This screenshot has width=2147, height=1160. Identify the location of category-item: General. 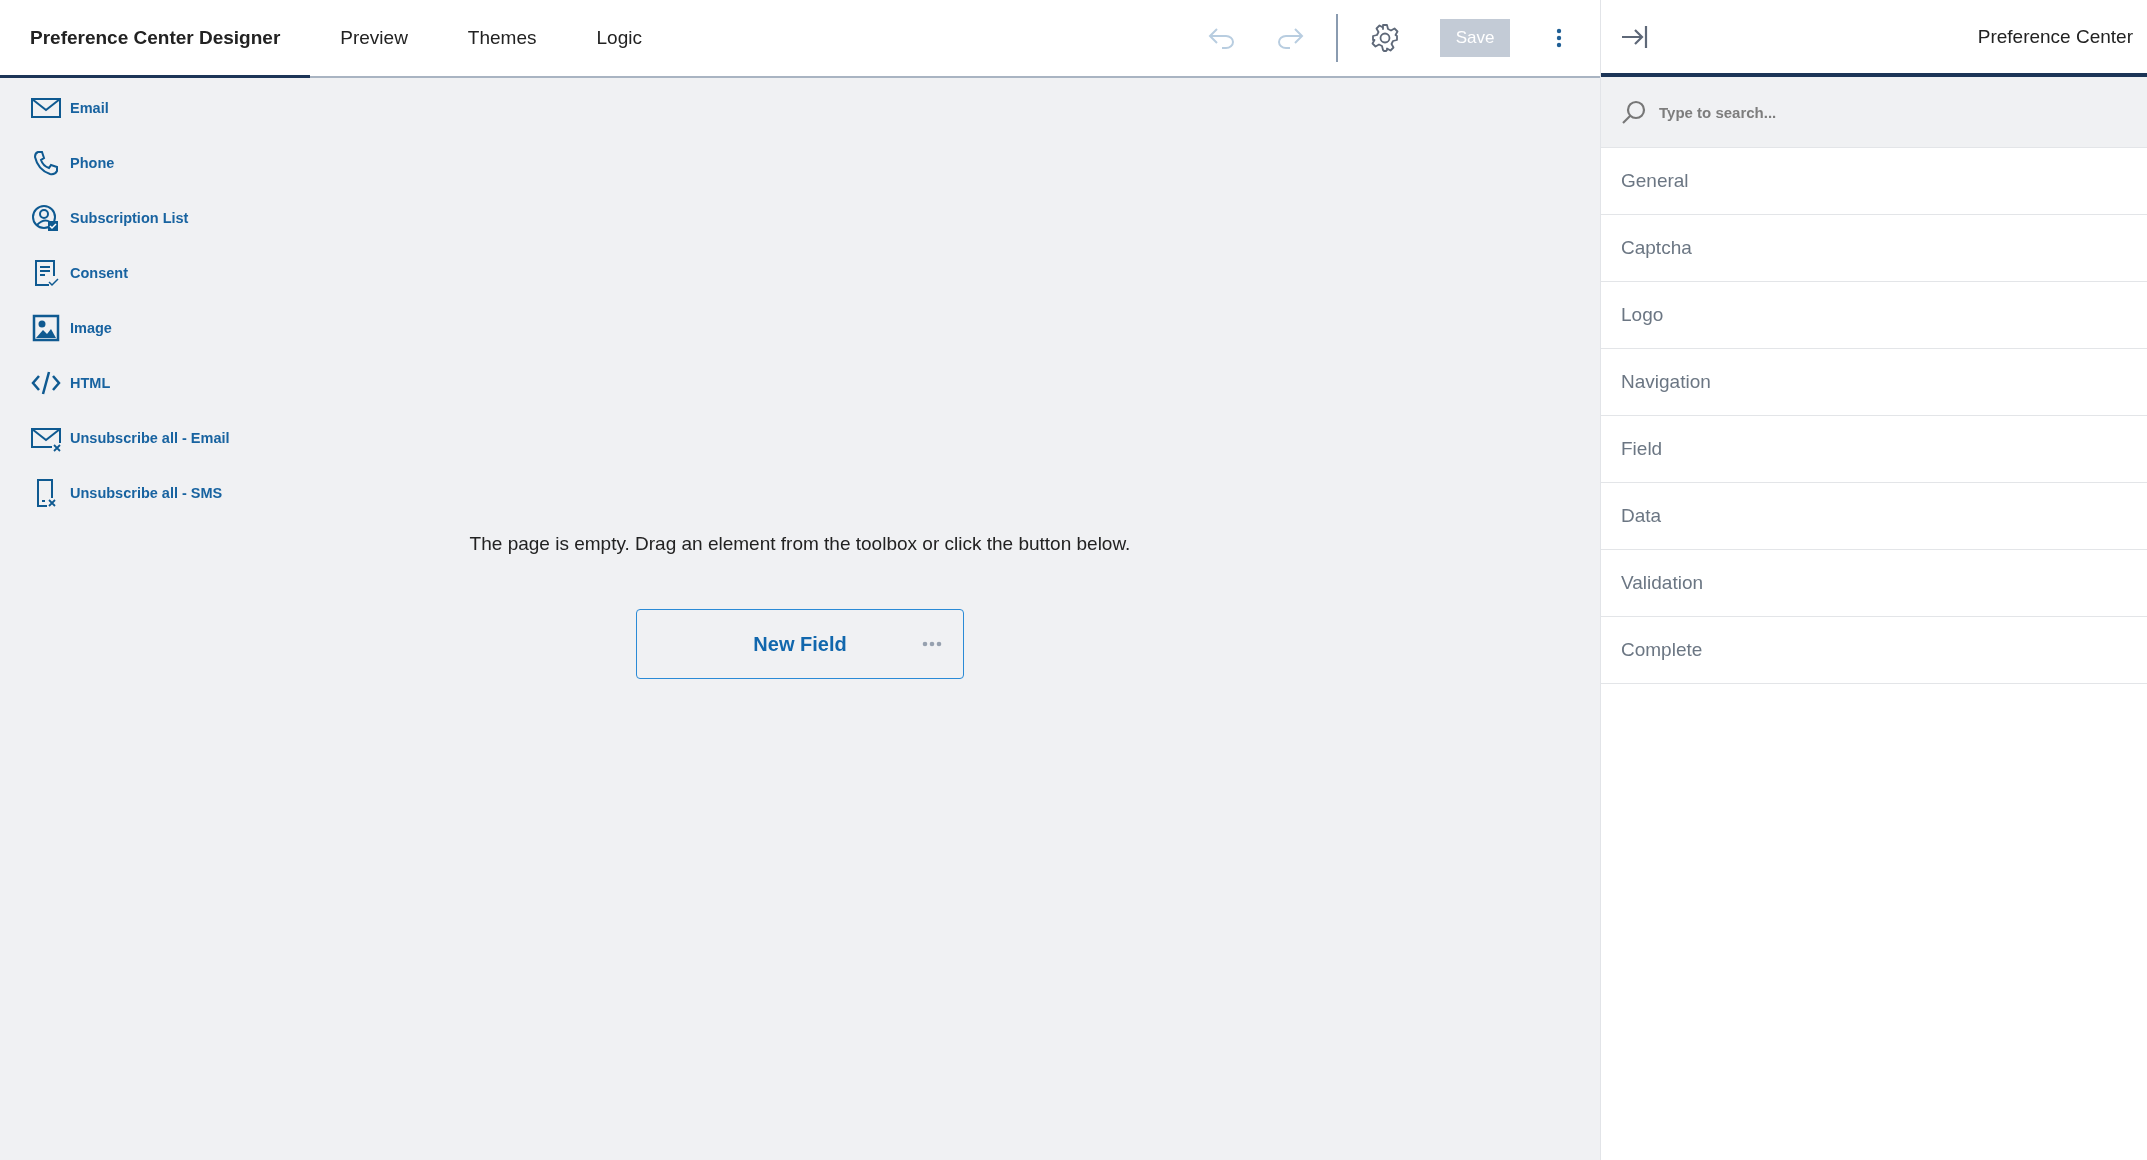
(1874, 181).